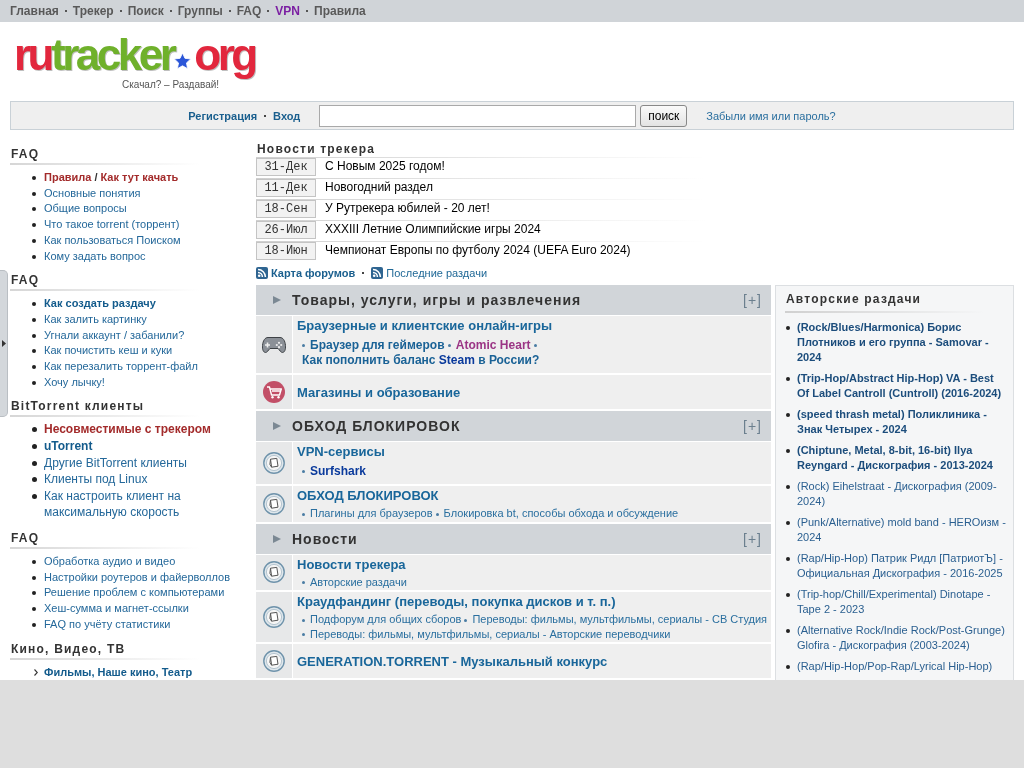 This screenshot has height=768, width=1024. What do you see at coordinates (377, 273) in the screenshot?
I see `rss-icon` at bounding box center [377, 273].